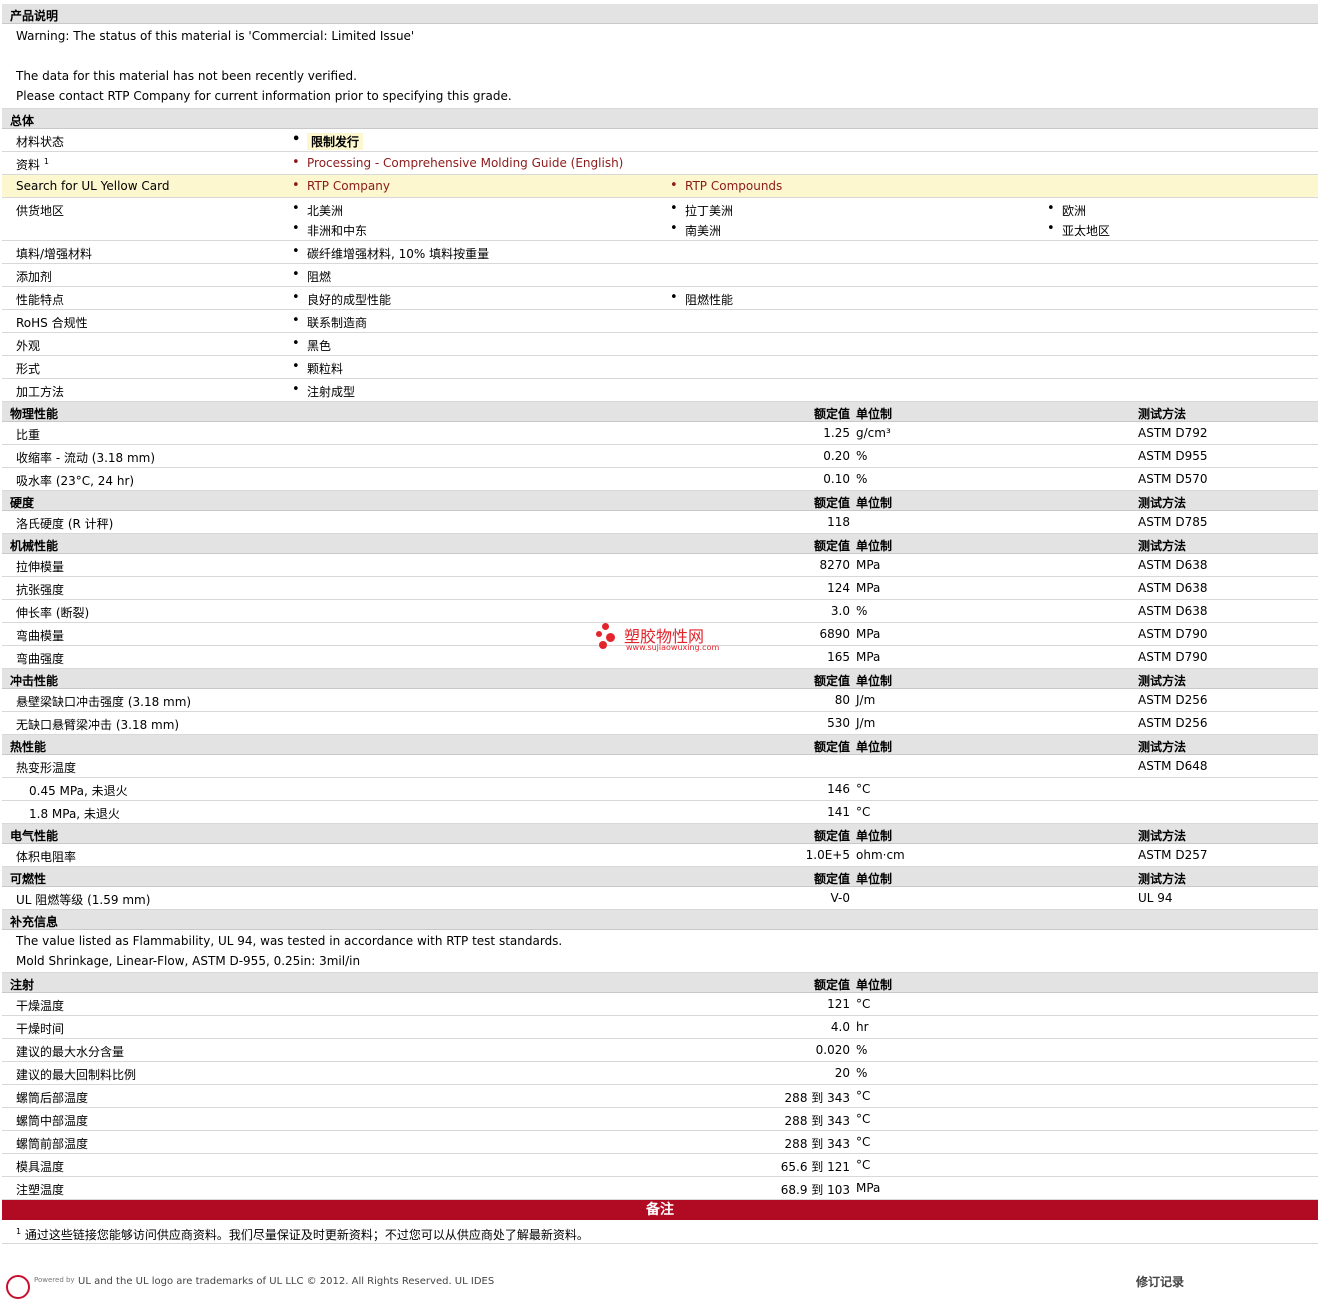 This screenshot has height=1299, width=1318. Describe the element at coordinates (660, 456) in the screenshot. I see `property-row: 收缩率 - 流动 (3.18 mm) 0.20% ASTM D955` at that location.